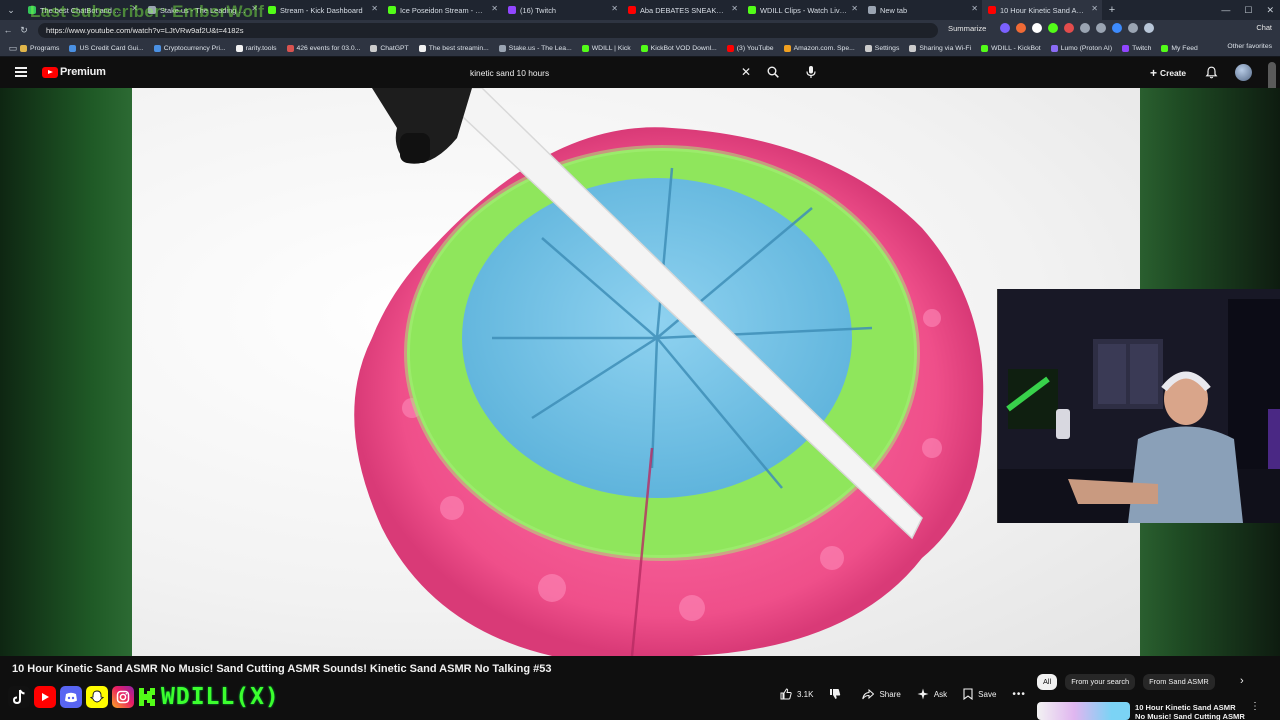 The image size is (1280, 720). What do you see at coordinates (442, 10) in the screenshot?
I see `browser-tab: Ice Poseidon Stream - Watch Live✕` at bounding box center [442, 10].